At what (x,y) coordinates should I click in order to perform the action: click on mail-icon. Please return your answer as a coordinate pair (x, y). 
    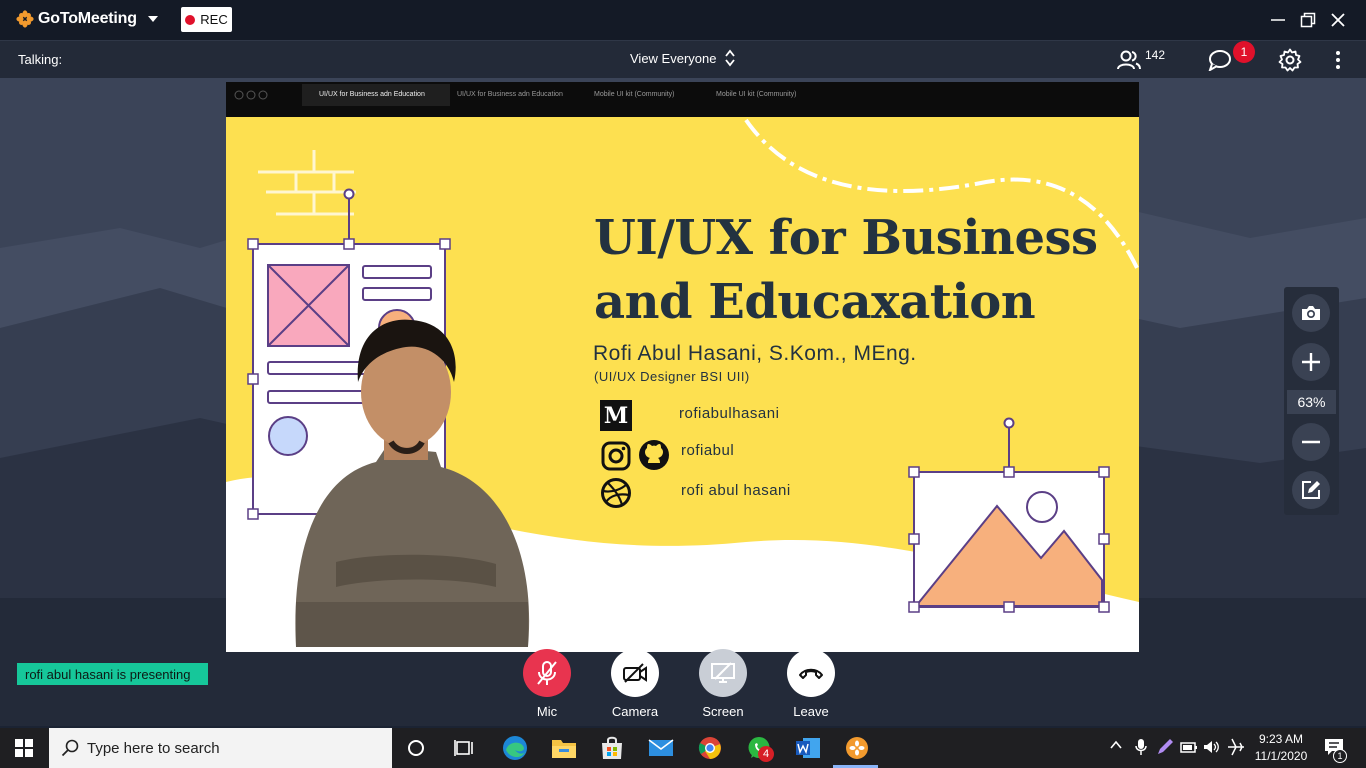
    Looking at the image, I should click on (661, 747).